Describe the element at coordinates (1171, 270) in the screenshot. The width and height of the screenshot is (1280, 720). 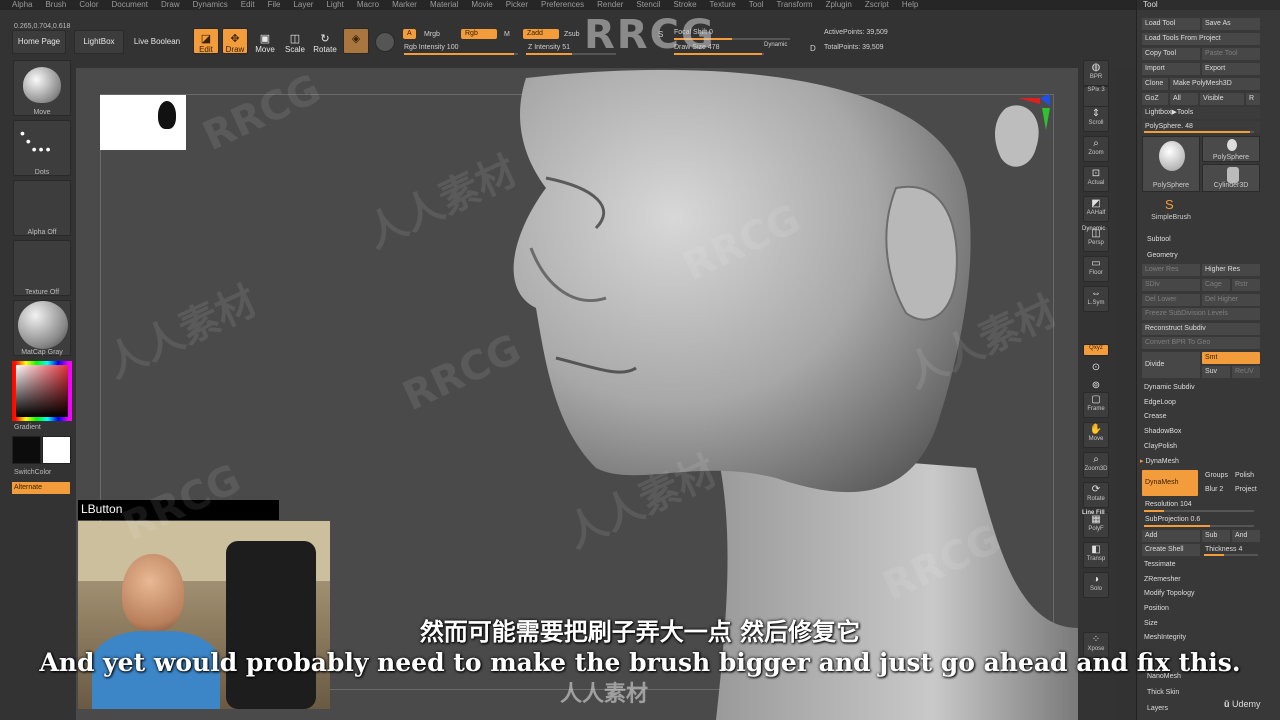
I see `lower-res-button: Lower Res` at that location.